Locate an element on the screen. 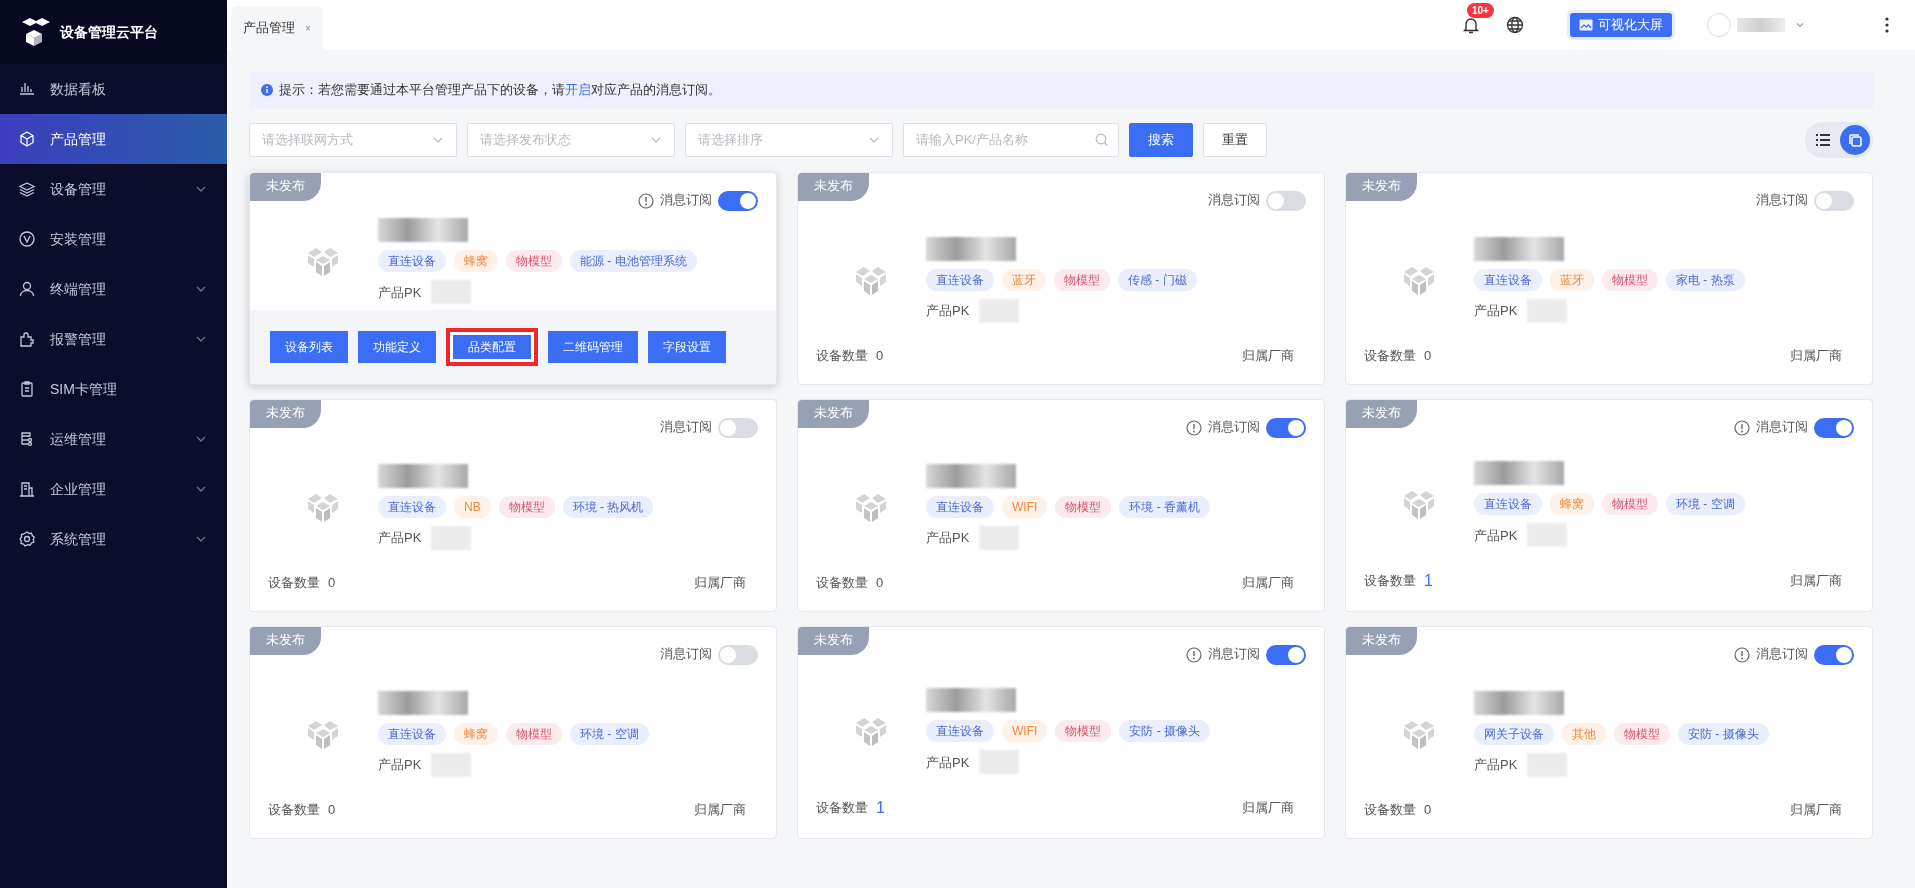  product-tag: 能源 - 电池管理系统 is located at coordinates (633, 261).